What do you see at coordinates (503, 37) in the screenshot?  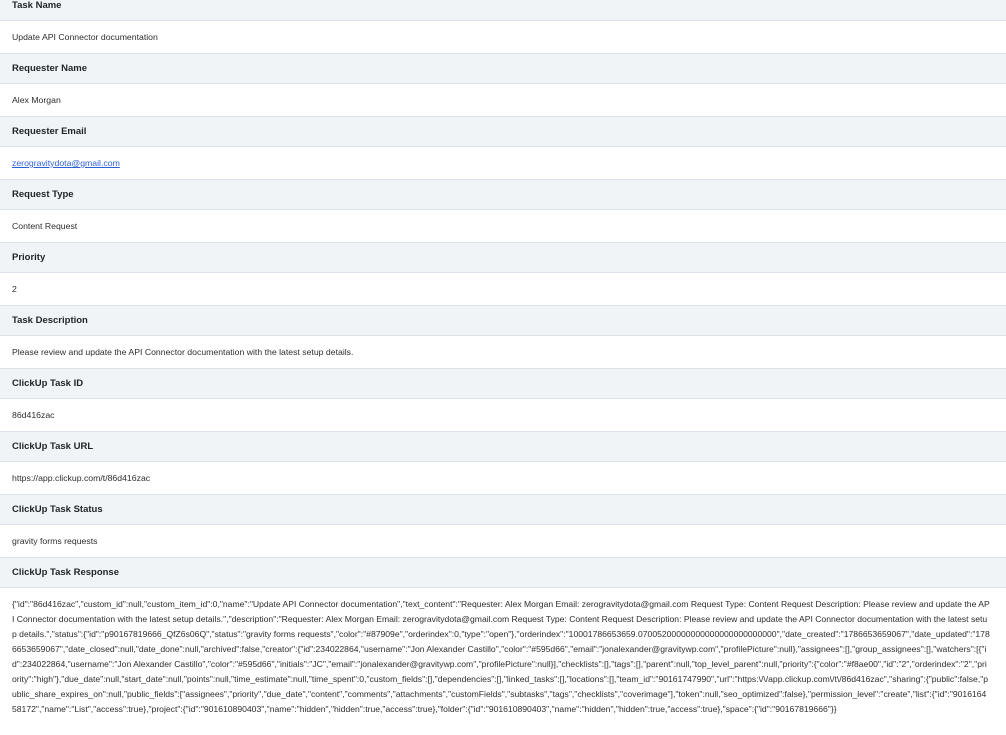 I see `field-value-task-name: Update API Connector documentation` at bounding box center [503, 37].